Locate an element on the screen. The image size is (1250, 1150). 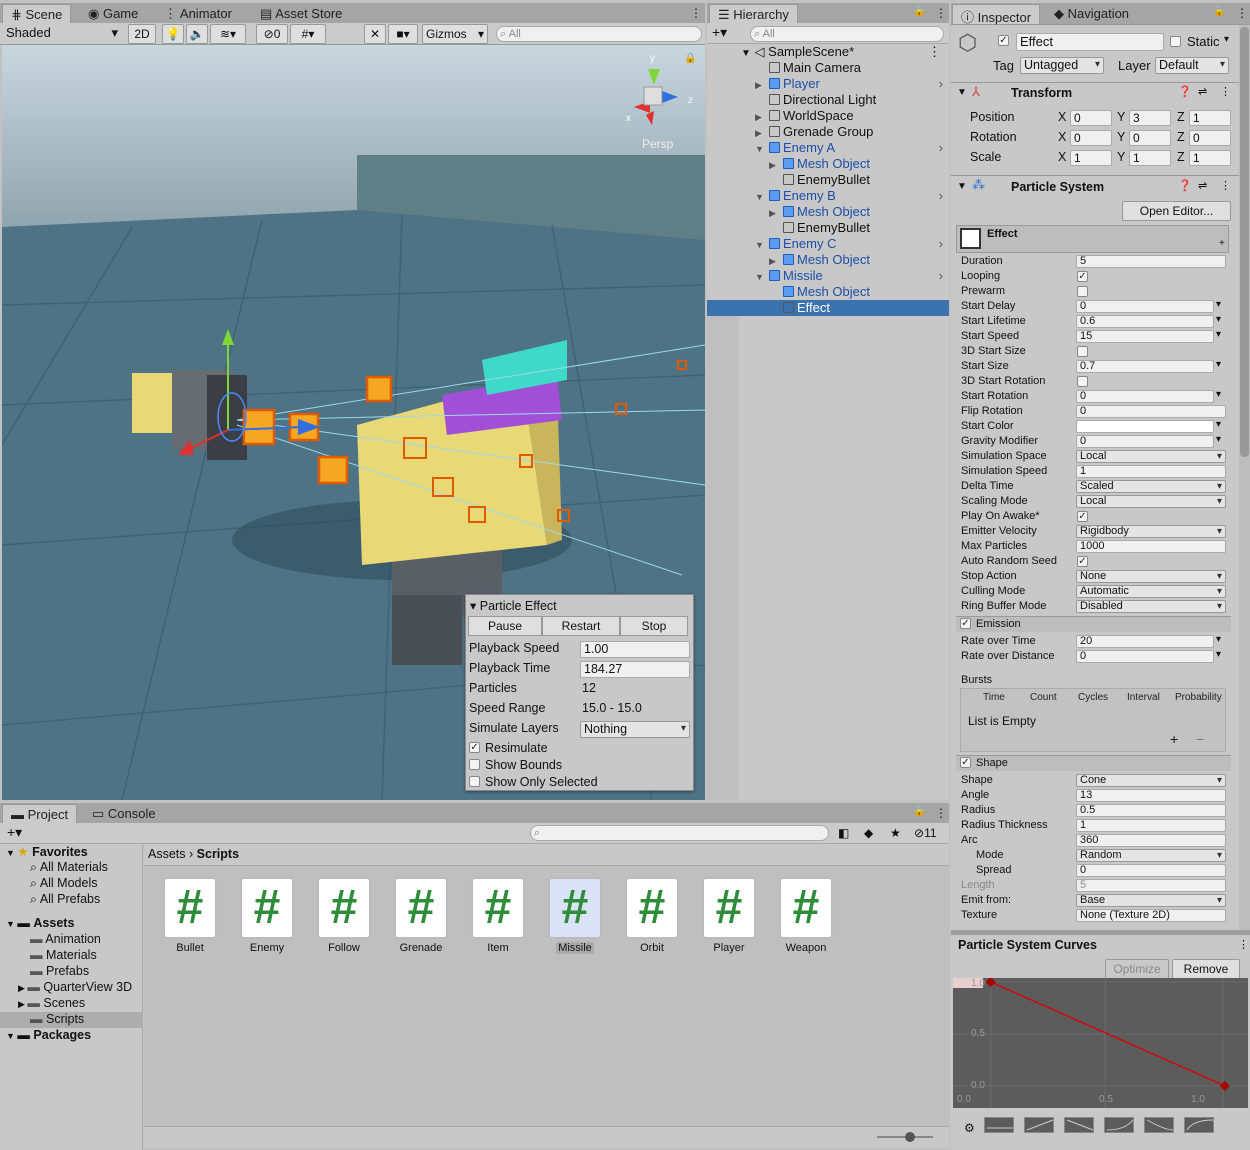
axis-z-label: Z is located at coordinates (1181, 117).